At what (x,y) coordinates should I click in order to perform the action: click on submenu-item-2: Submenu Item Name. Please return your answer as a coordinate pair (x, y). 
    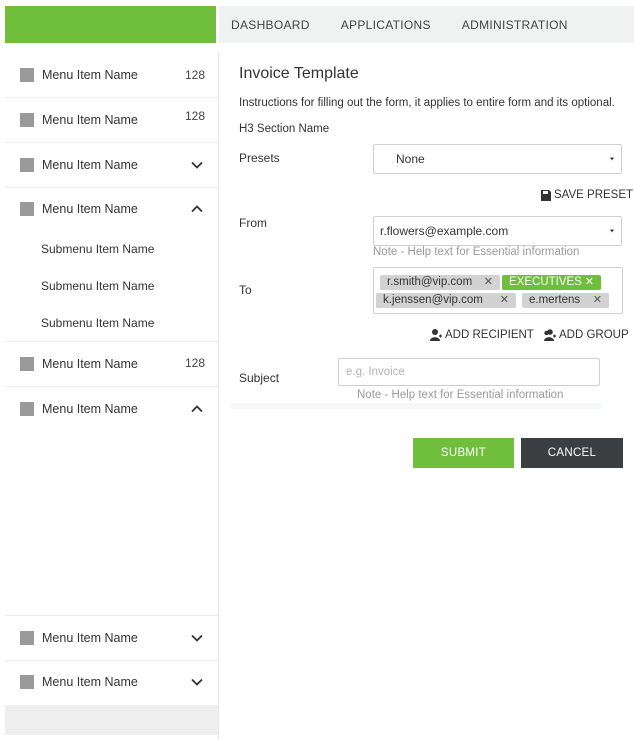
    Looking at the image, I should click on (111, 285).